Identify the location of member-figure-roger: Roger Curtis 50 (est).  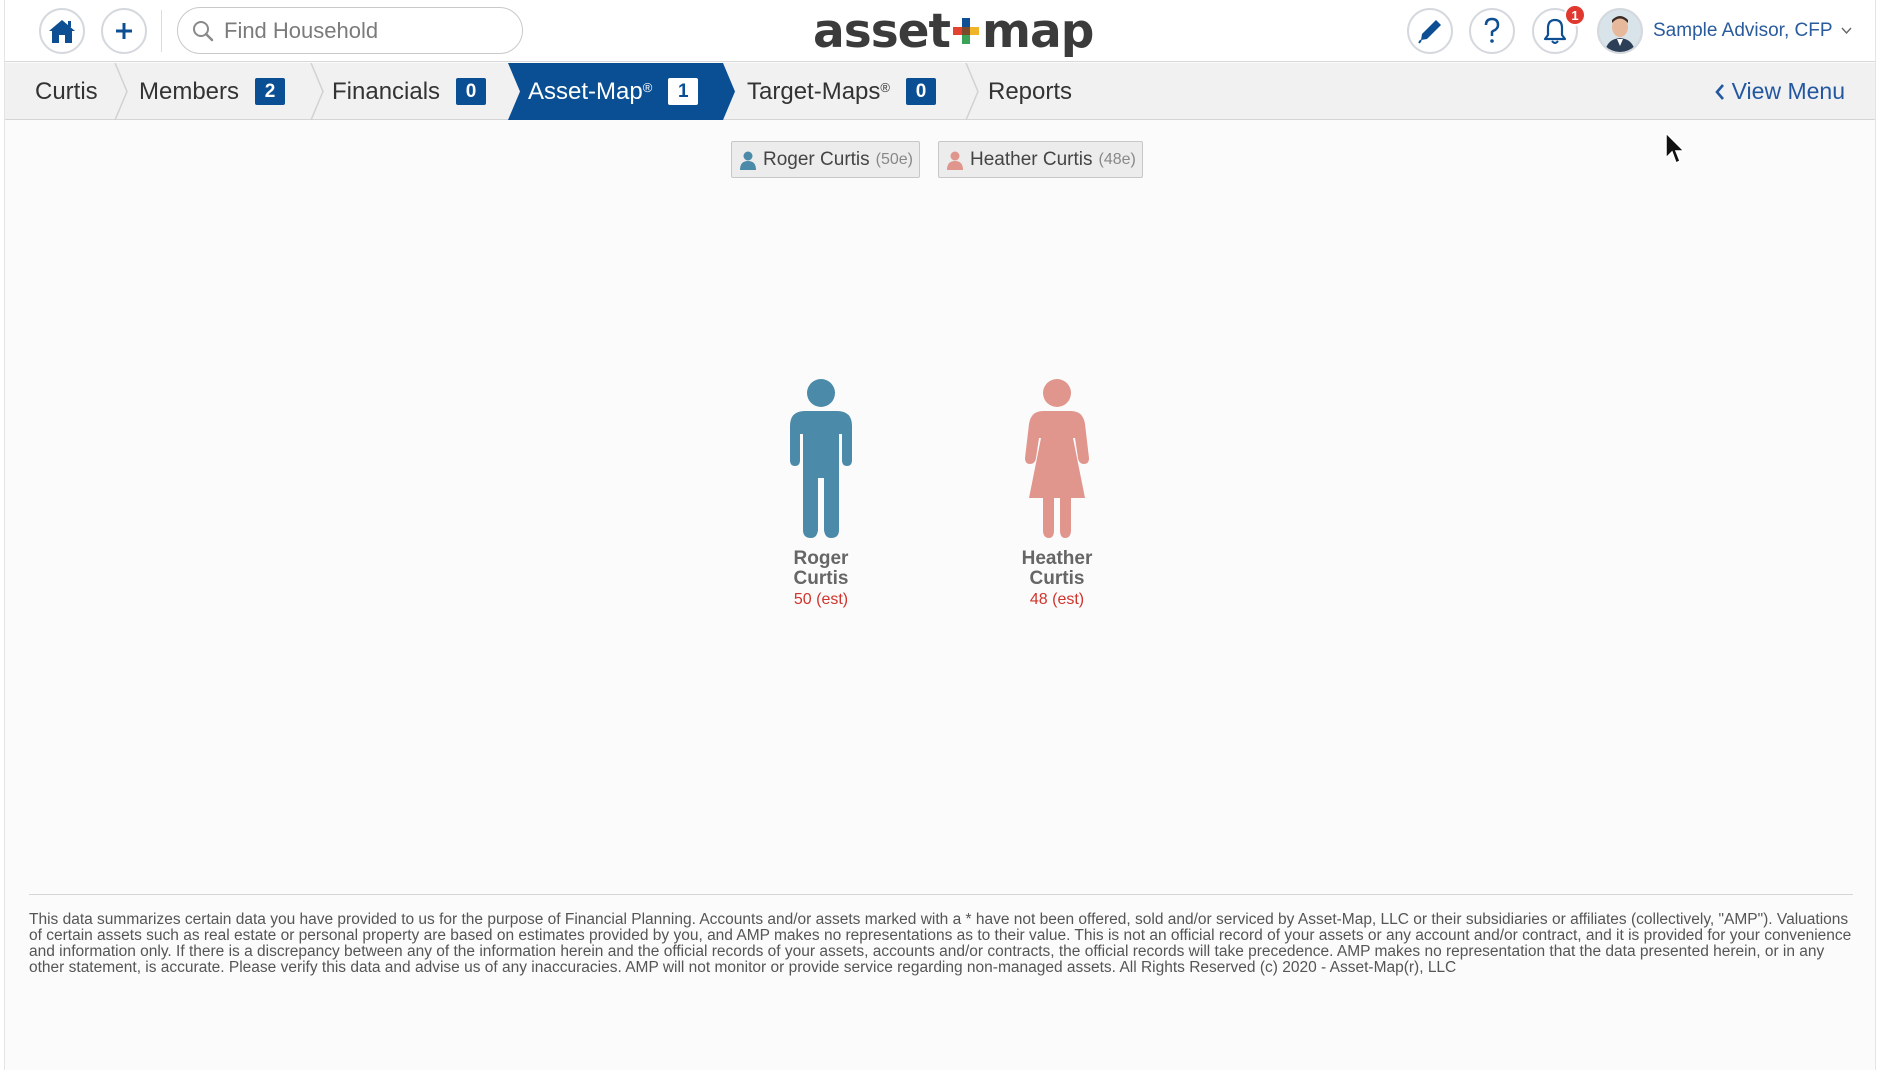
(821, 493).